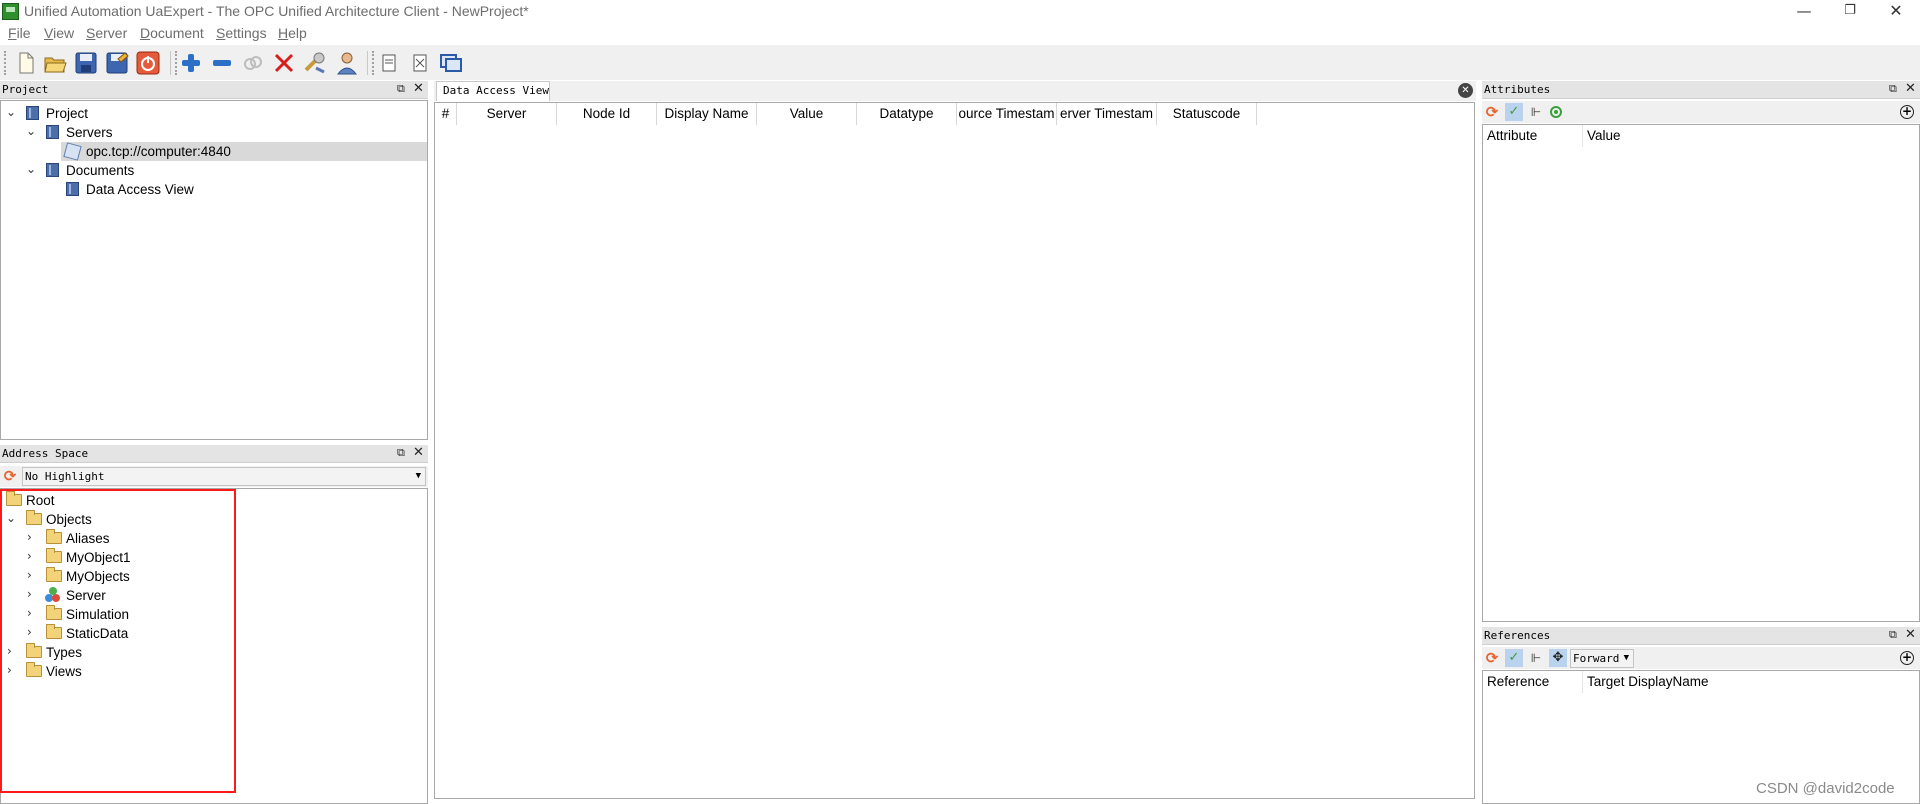 Image resolution: width=1920 pixels, height=804 pixels. I want to click on menu-settings: Settings, so click(241, 33).